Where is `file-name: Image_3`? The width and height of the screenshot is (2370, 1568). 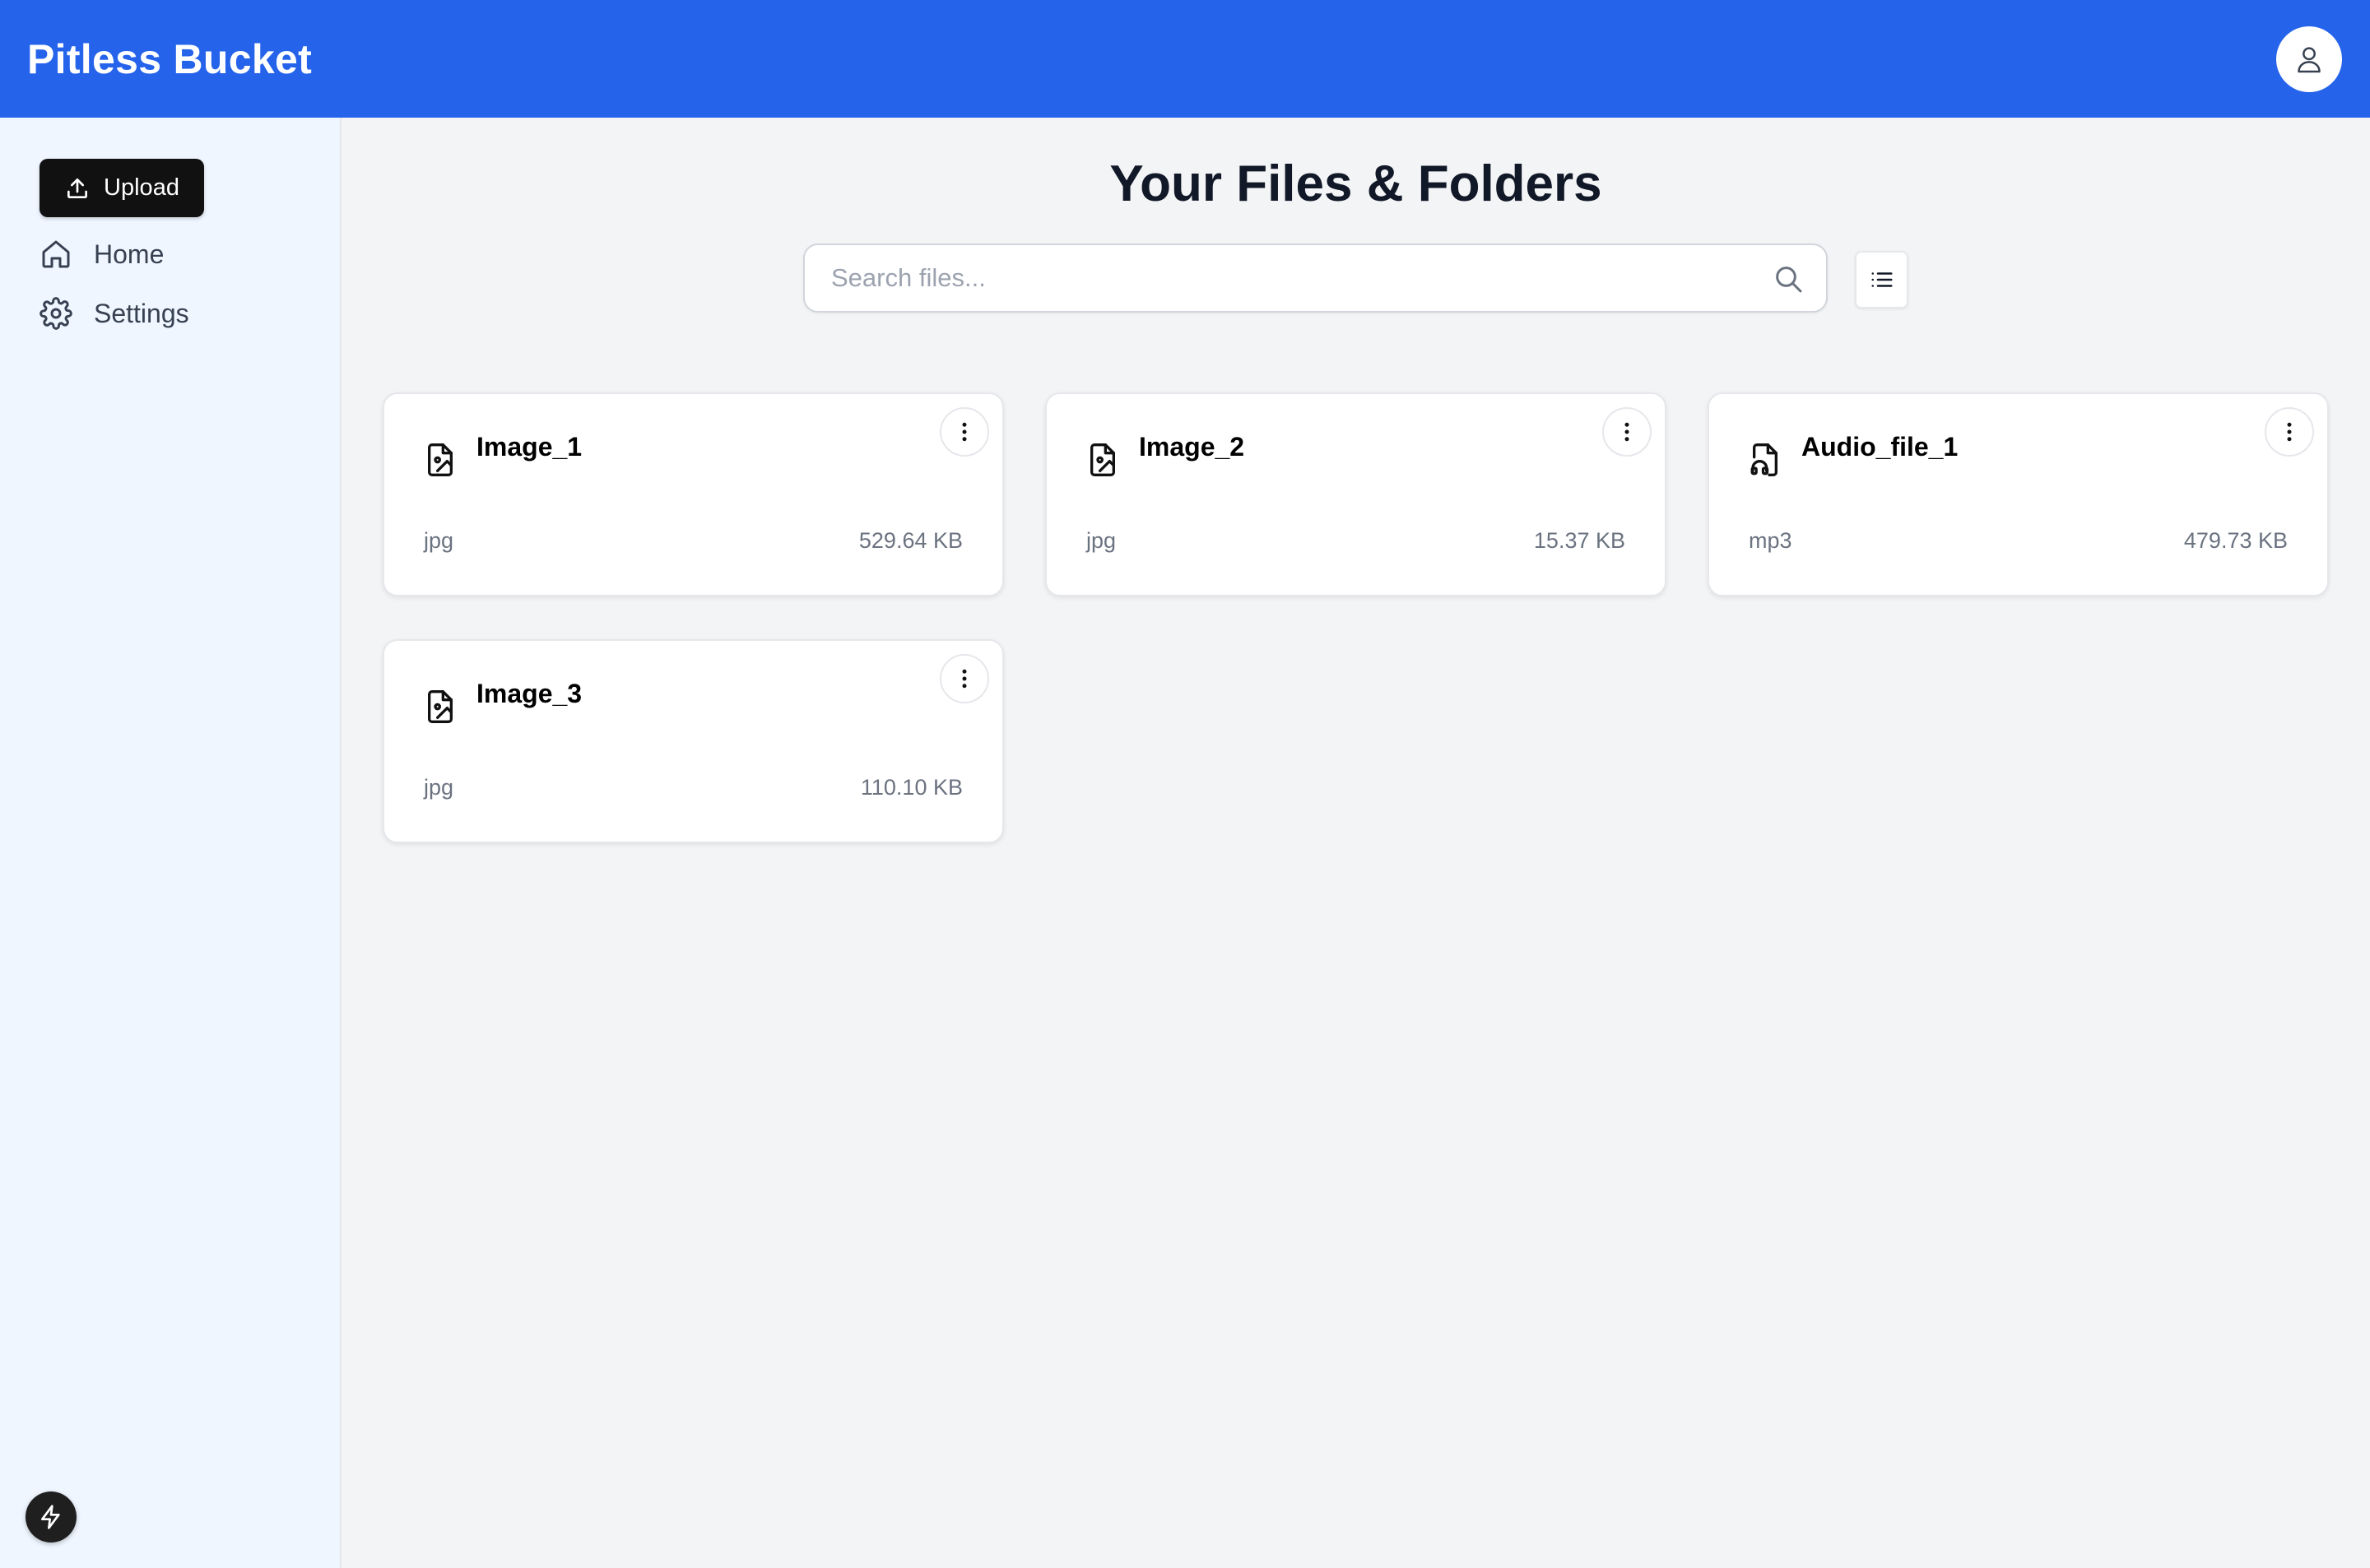
file-name: Image_3 is located at coordinates (529, 693).